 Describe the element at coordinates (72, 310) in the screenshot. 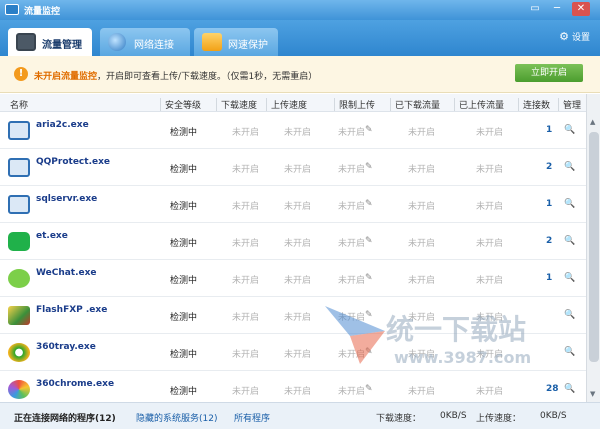

I see `process-name: FlashFXP .exe` at that location.